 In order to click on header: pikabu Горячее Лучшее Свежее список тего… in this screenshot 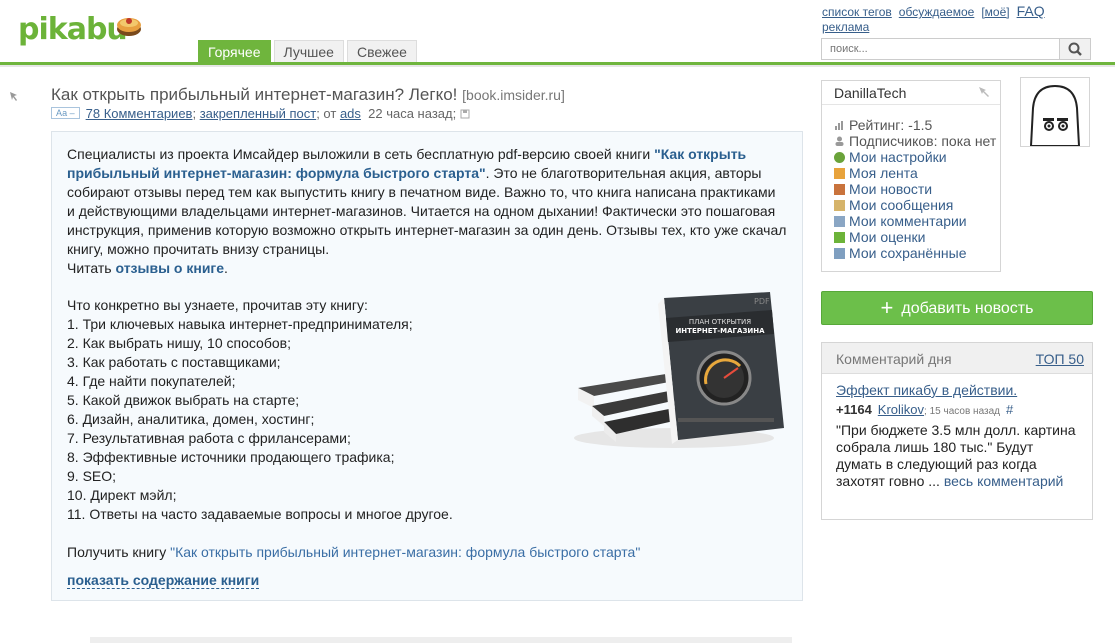, I will do `click(557, 31)`.